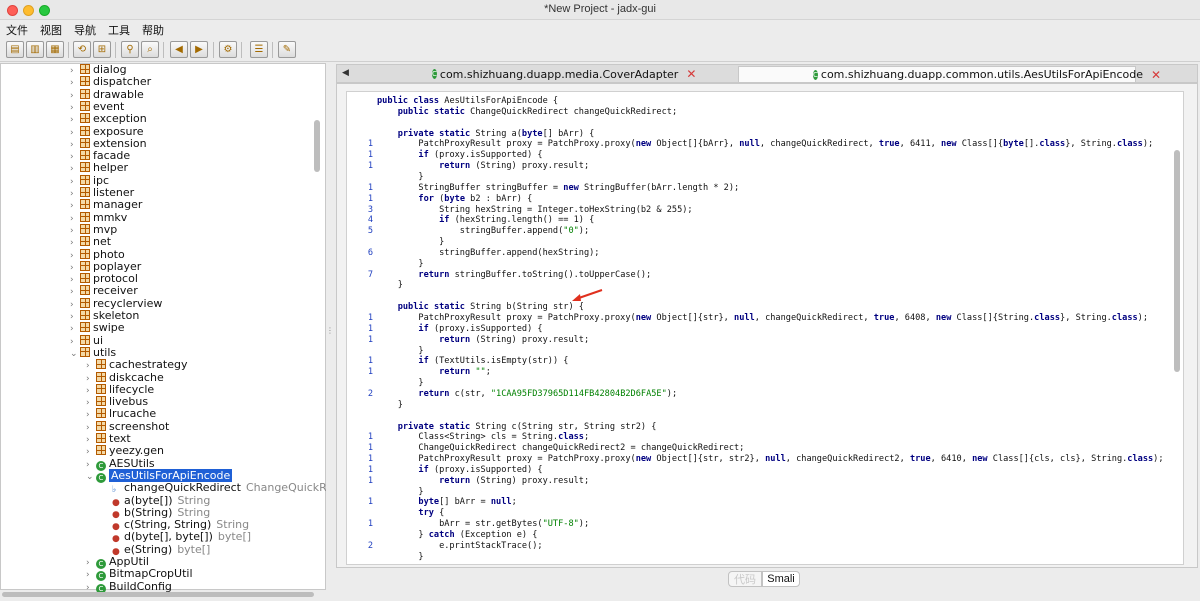 This screenshot has height=601, width=1200. Describe the element at coordinates (488, 253) in the screenshot. I see `code-text: stringBuffer.append(hexString);` at that location.